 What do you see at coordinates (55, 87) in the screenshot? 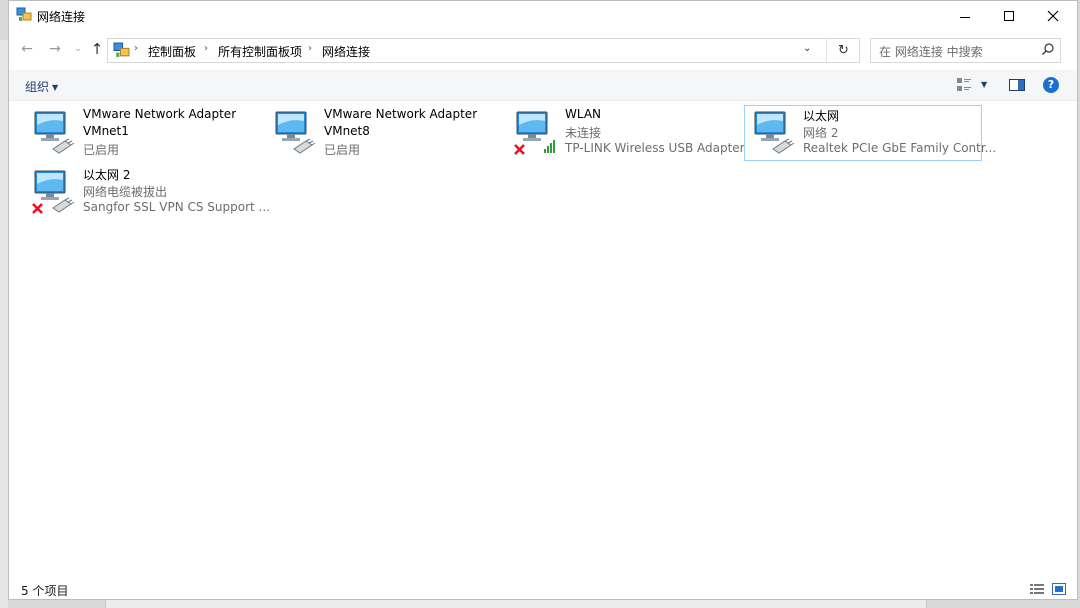
I see `caret-down-icon: ▼` at bounding box center [55, 87].